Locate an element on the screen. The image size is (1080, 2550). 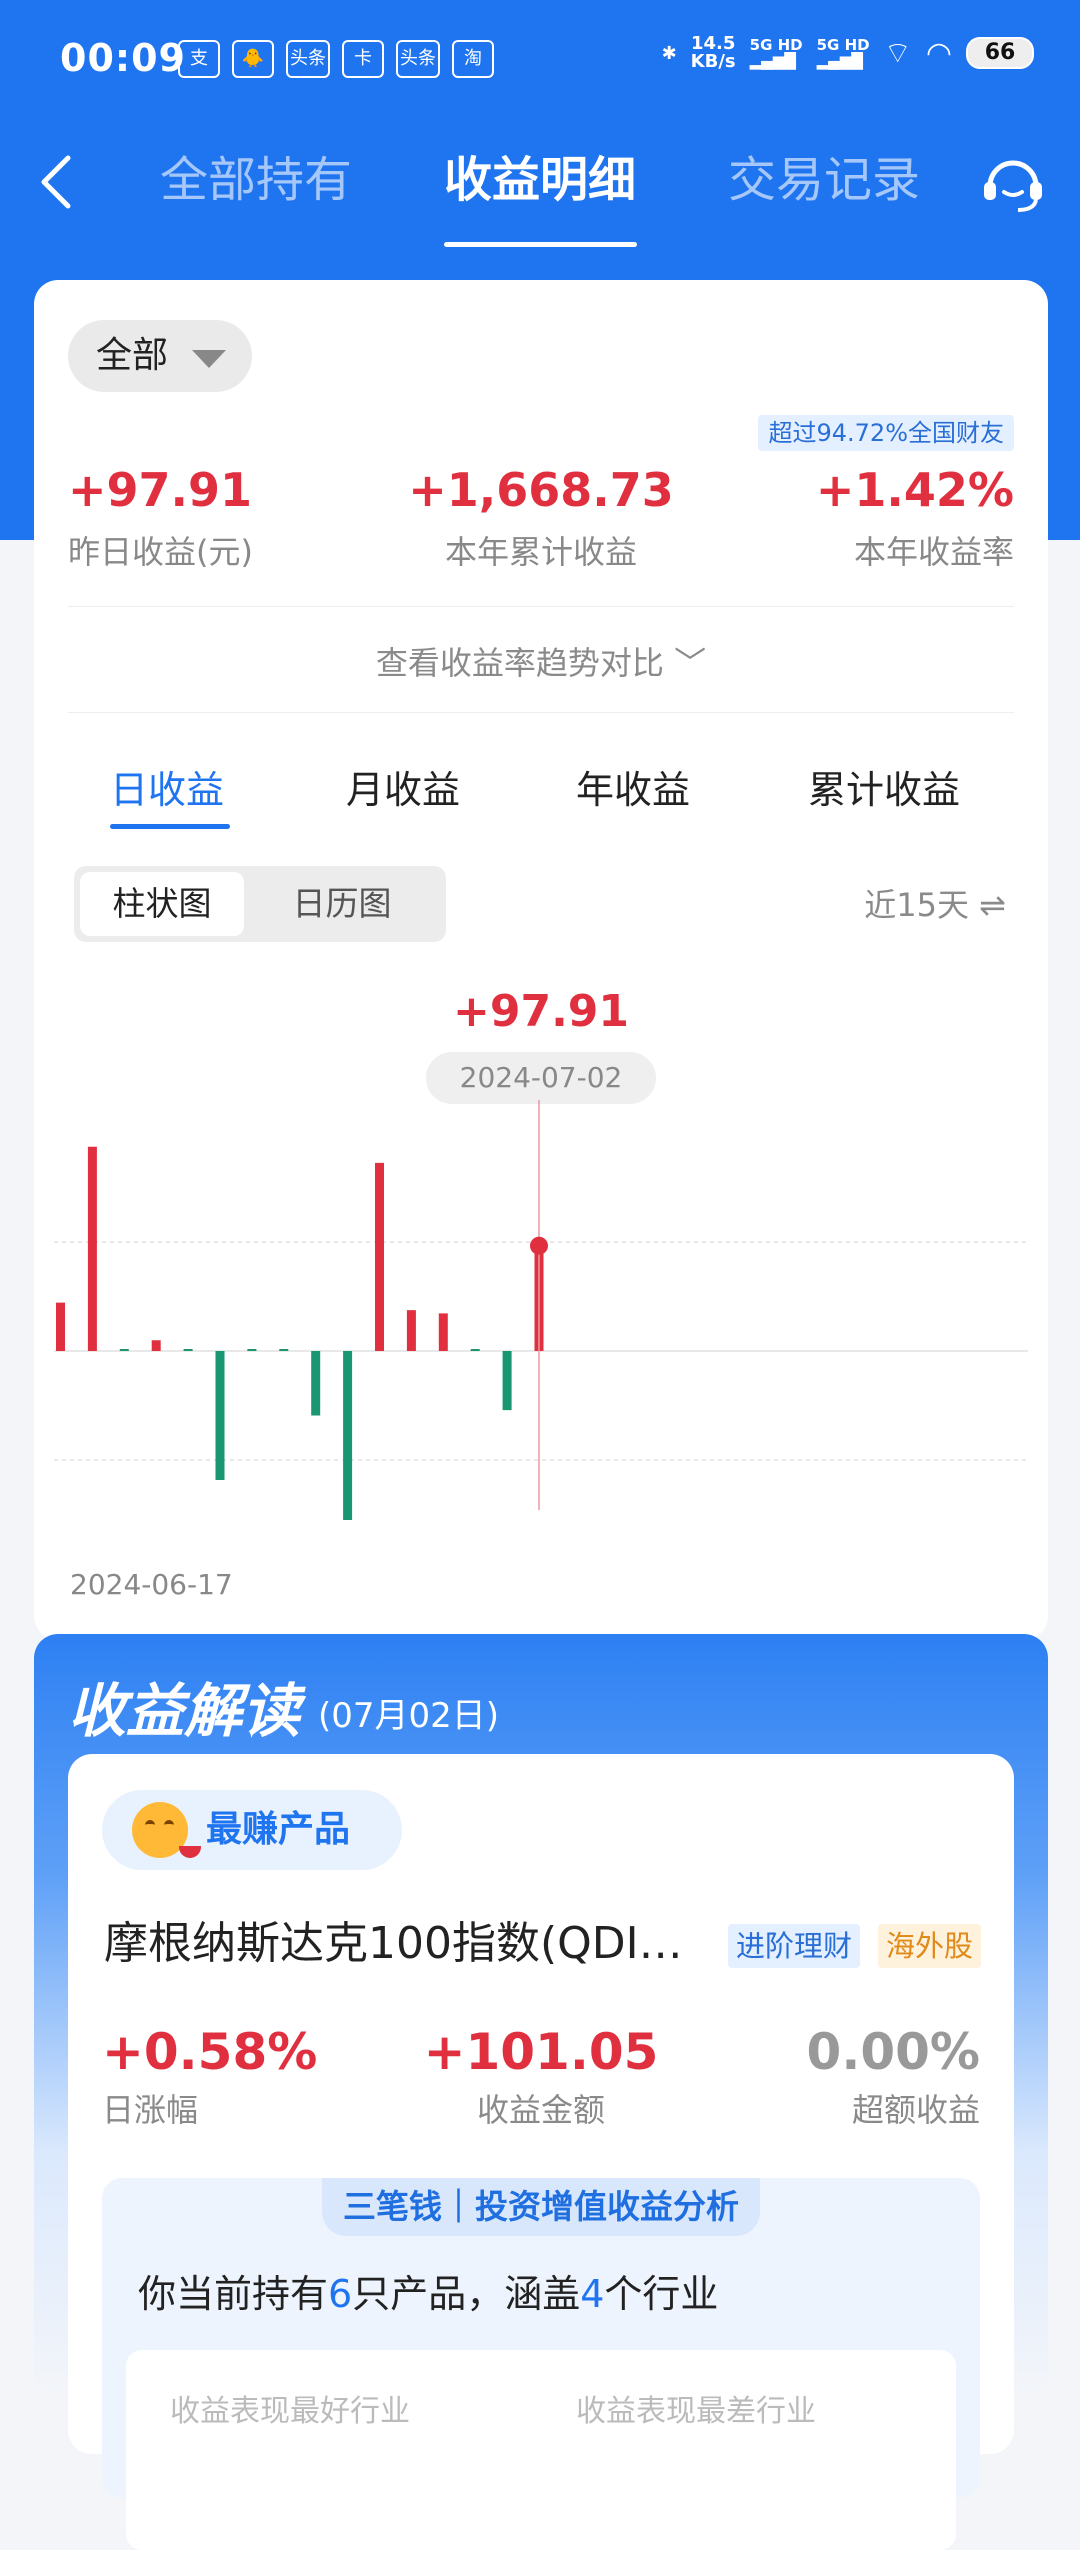
bluetooth-icon: ✱ is located at coordinates (669, 53).